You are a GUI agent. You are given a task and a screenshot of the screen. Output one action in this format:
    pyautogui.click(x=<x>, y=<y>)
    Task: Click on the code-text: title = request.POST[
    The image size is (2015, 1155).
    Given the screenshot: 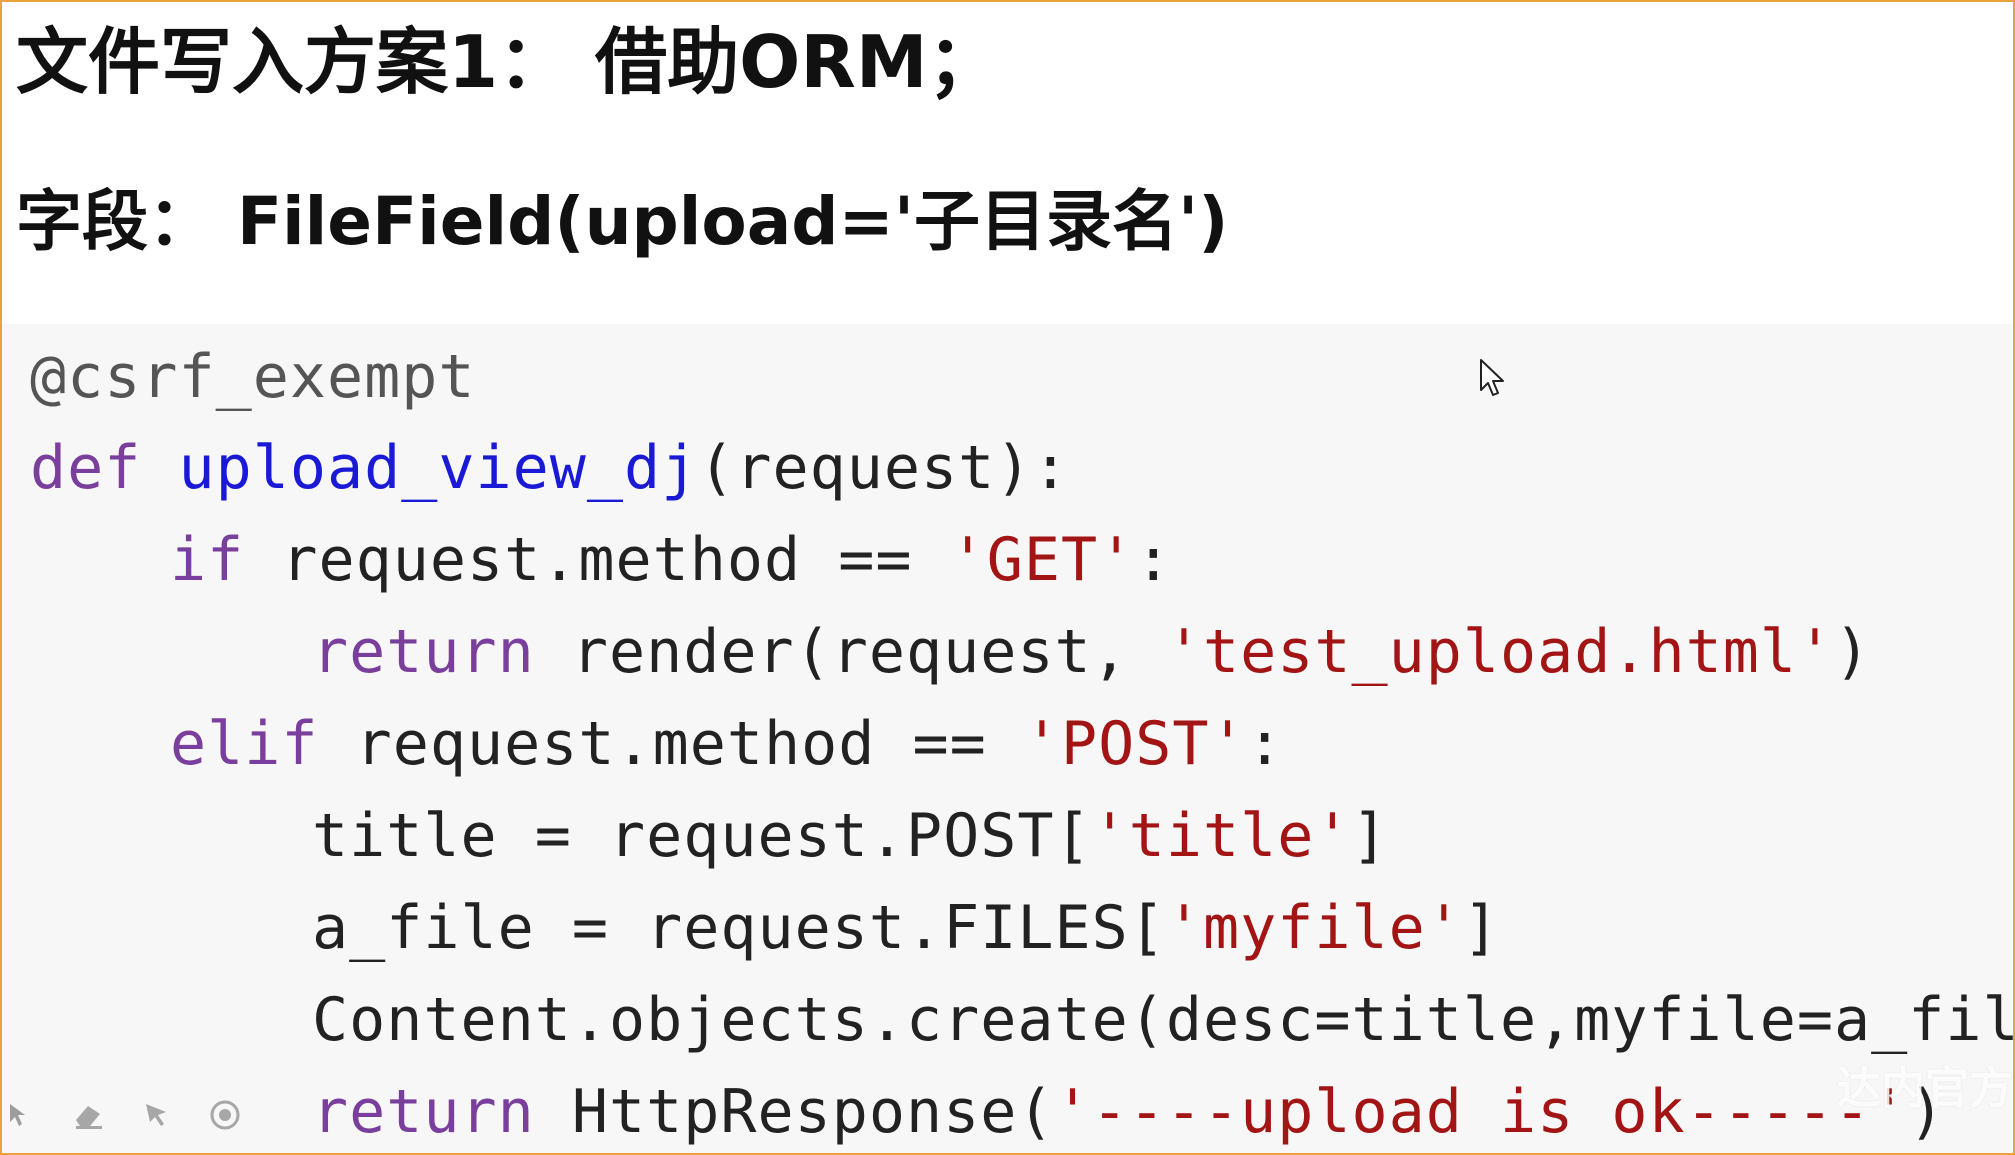 What is the action you would take?
    pyautogui.click(x=702, y=836)
    